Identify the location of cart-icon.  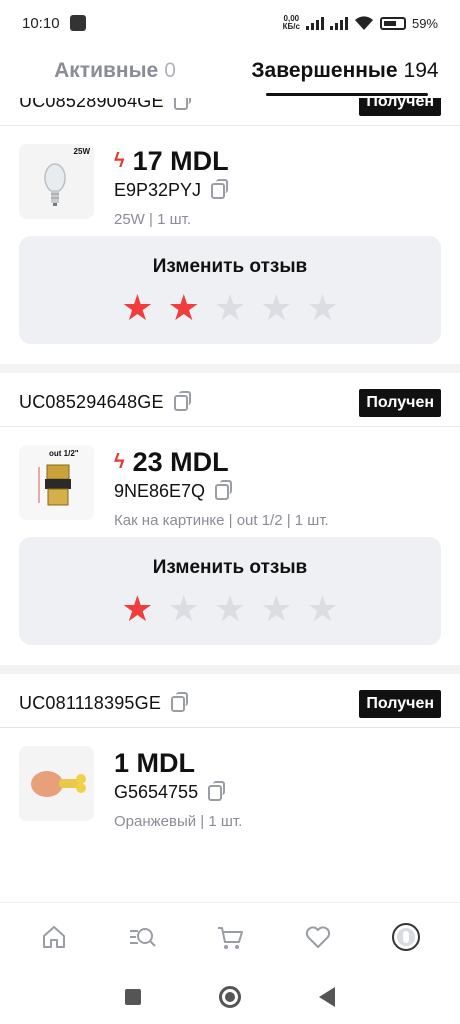
(230, 937).